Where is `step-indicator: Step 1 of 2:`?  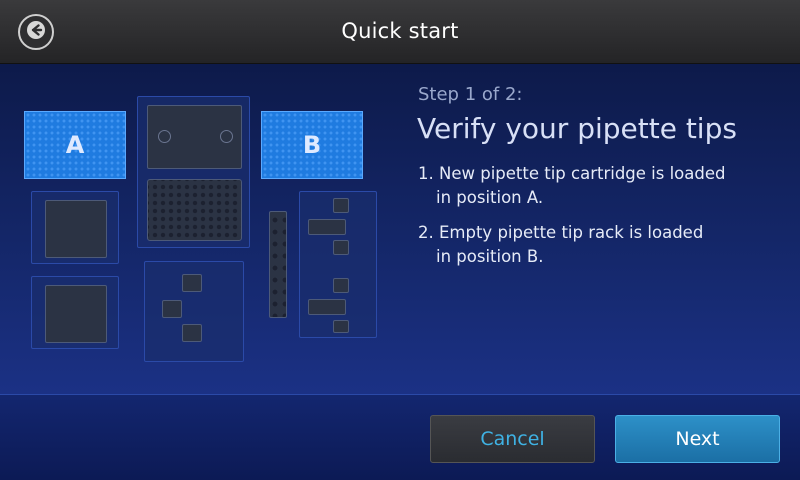
step-indicator: Step 1 of 2: is located at coordinates (470, 94).